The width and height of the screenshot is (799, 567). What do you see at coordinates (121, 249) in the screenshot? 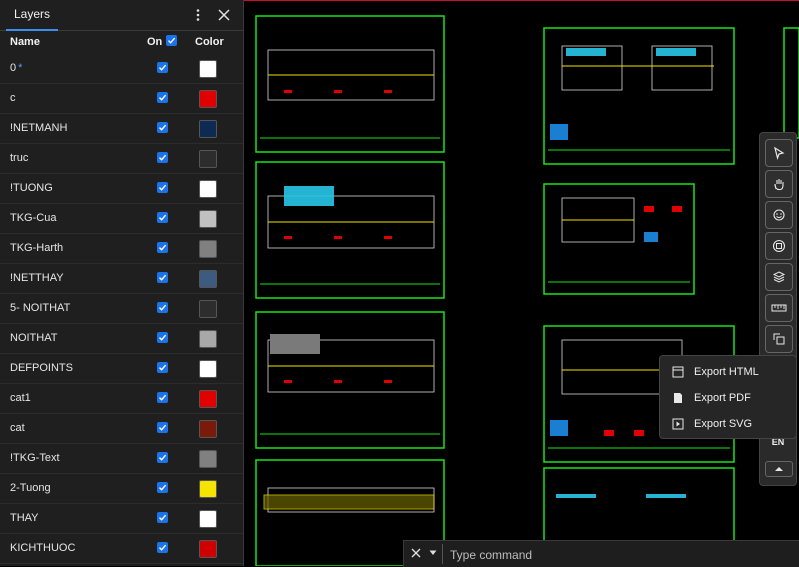
I see `layer-row: TKG-Harth` at bounding box center [121, 249].